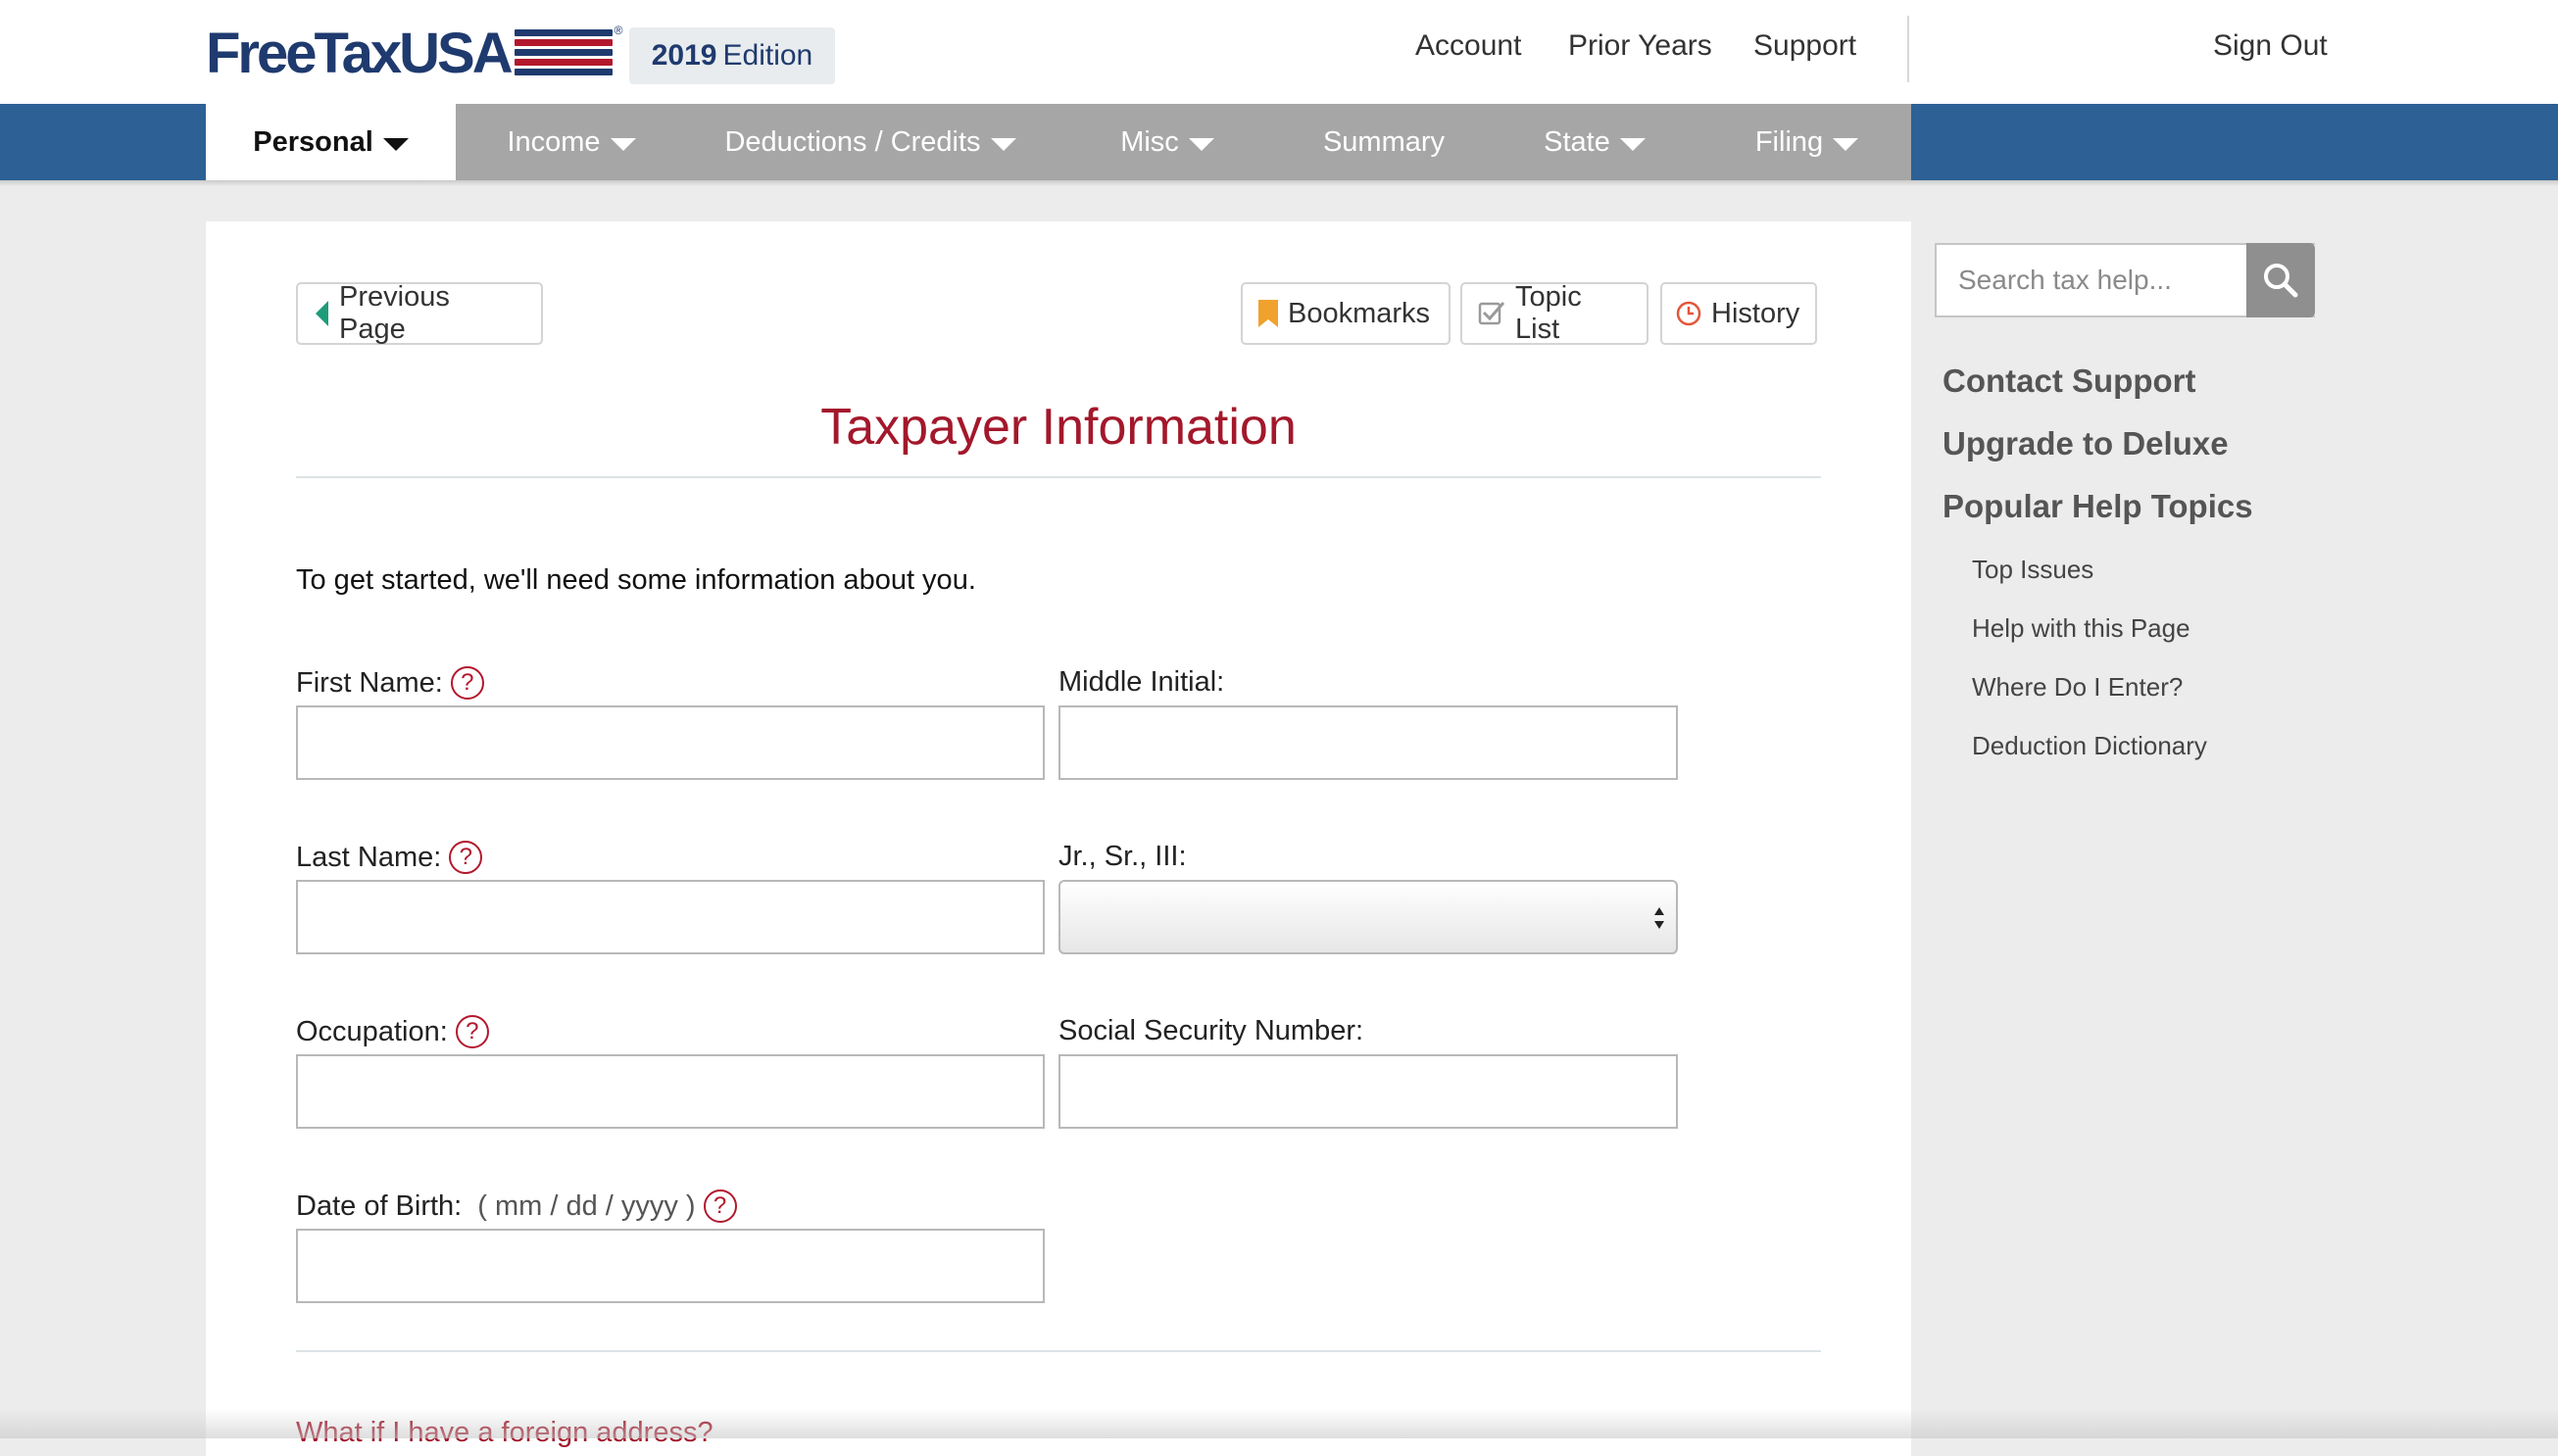  What do you see at coordinates (372, 1031) in the screenshot?
I see `occupation-label-text: Occupation:` at bounding box center [372, 1031].